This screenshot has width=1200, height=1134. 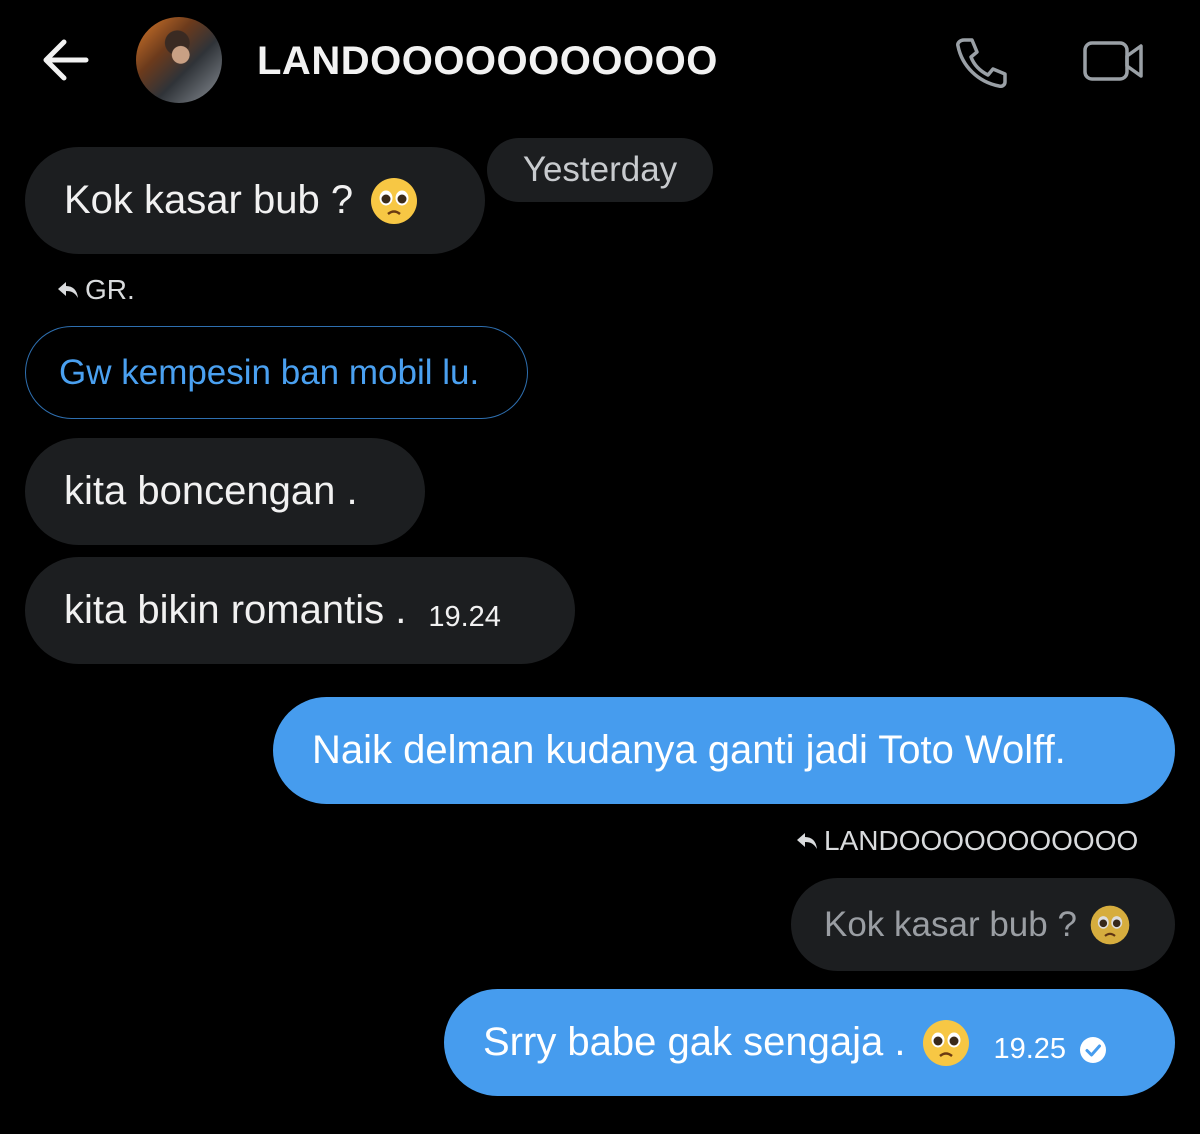 I want to click on video-camera-icon, so click(x=1113, y=61).